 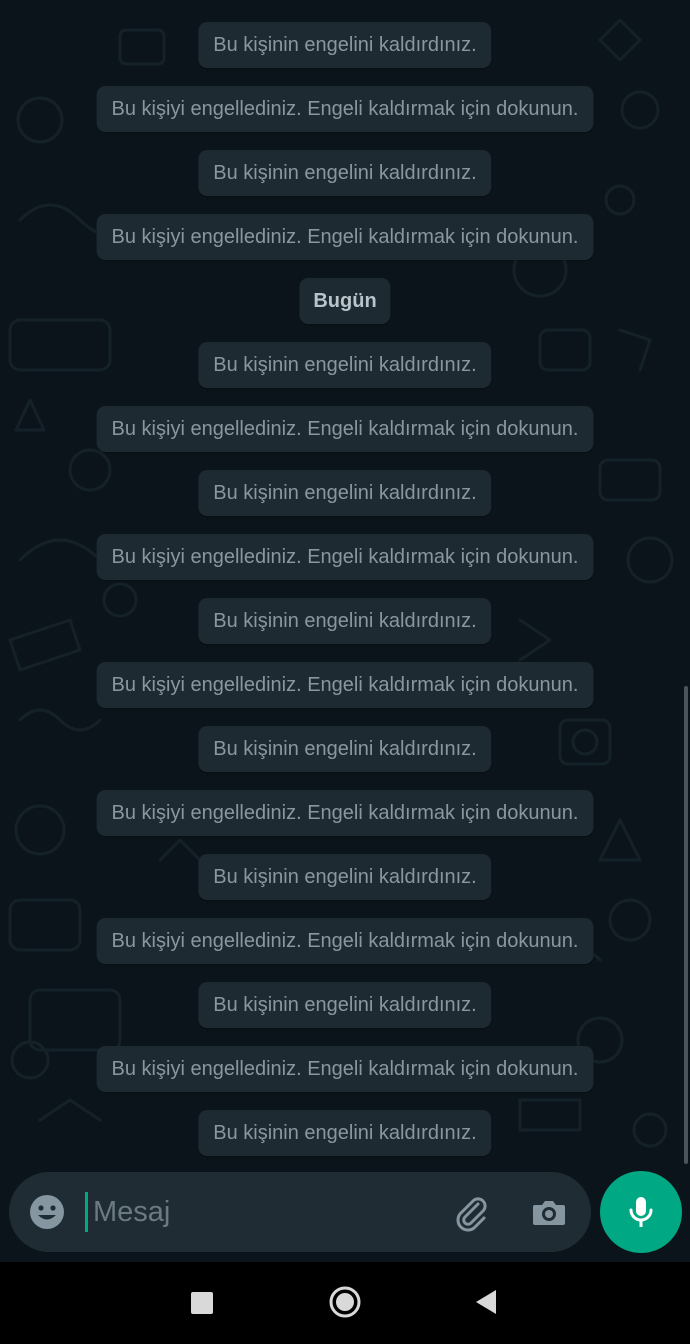 I want to click on emoji-icon, so click(x=47, y=1212).